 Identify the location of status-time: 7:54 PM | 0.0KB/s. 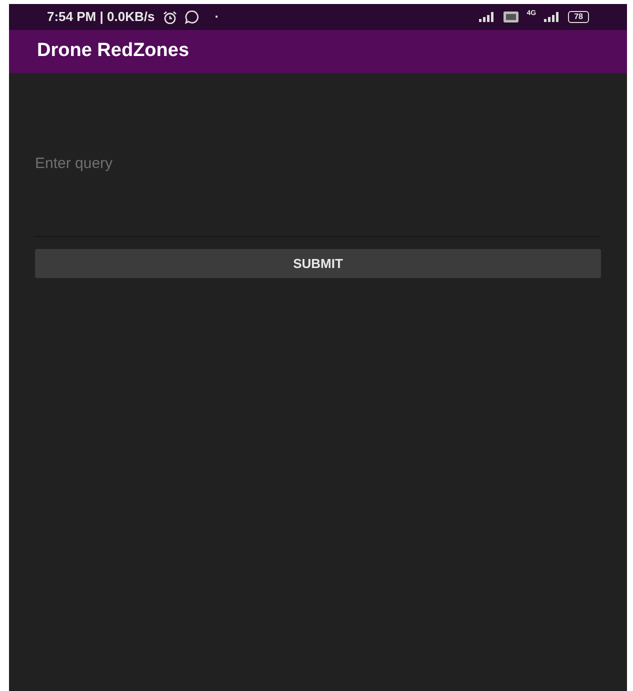
(101, 17).